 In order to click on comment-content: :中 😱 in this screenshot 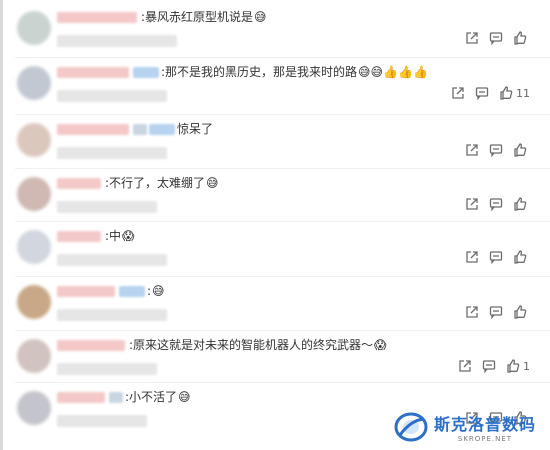, I will do `click(96, 236)`.